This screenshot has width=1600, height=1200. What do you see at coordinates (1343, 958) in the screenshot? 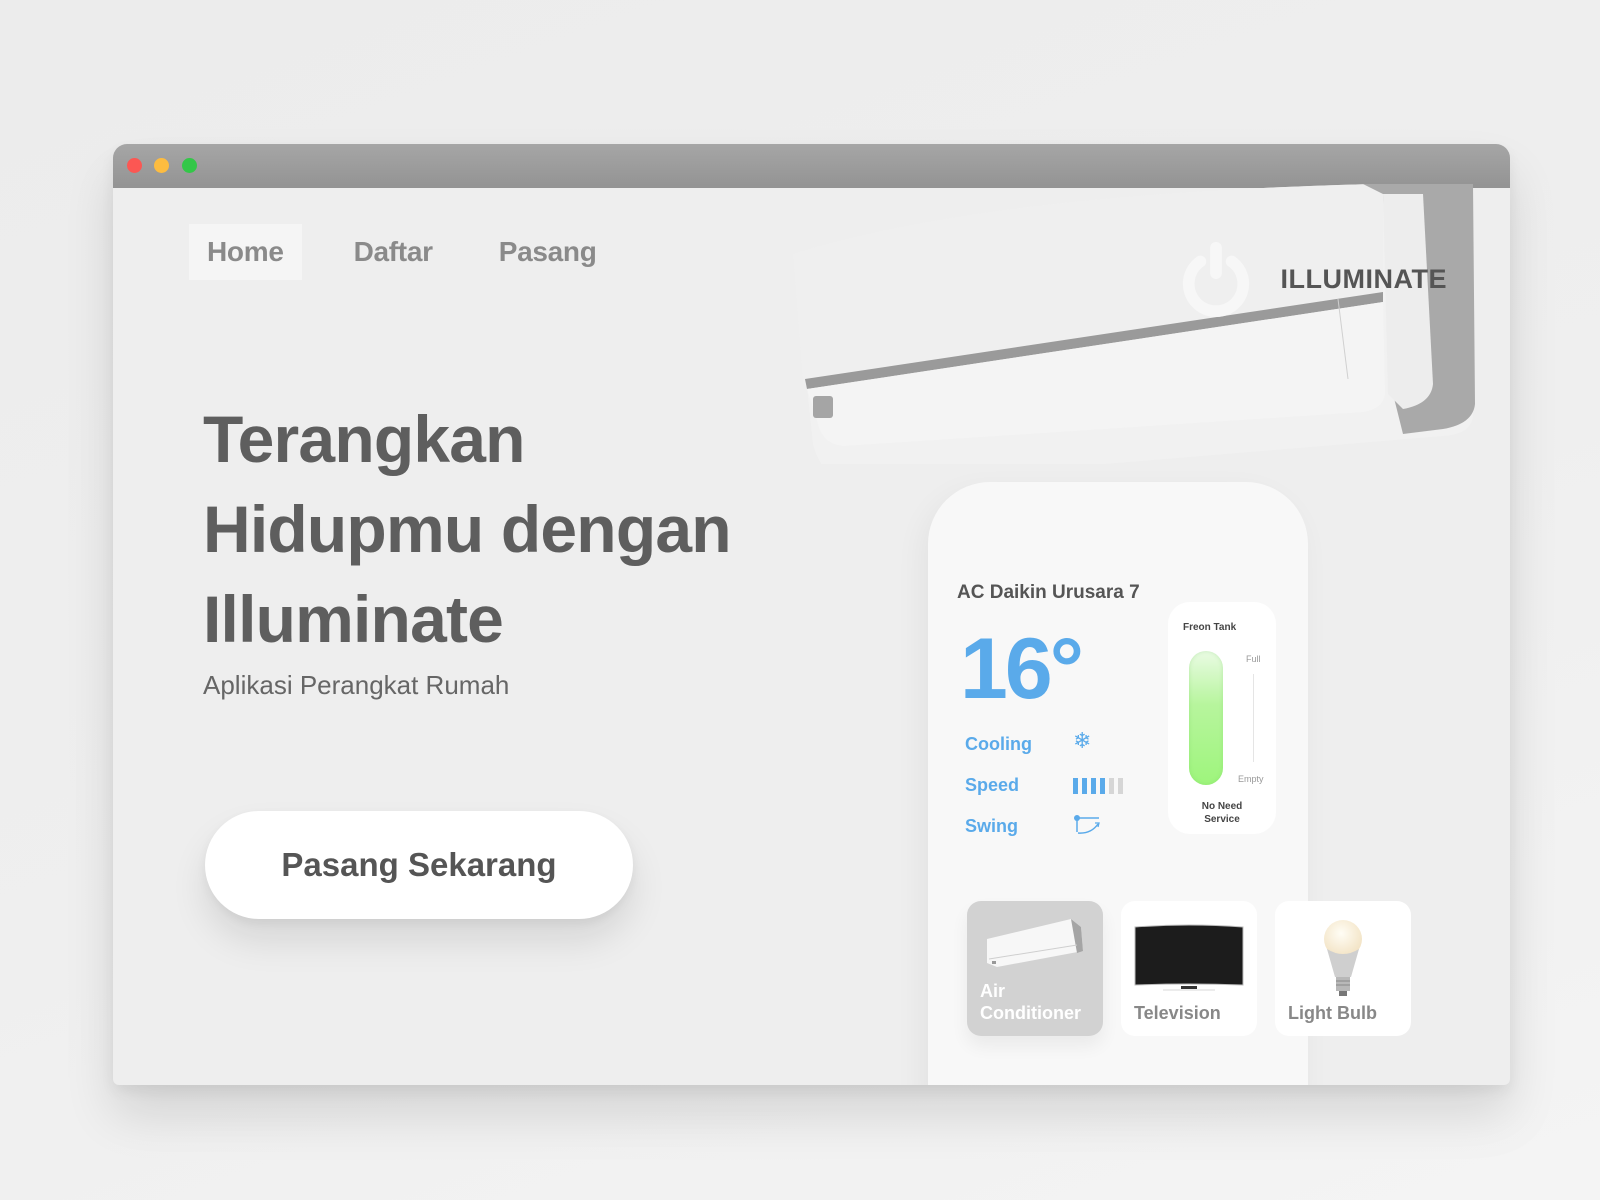
I see `light-bulb-icon` at bounding box center [1343, 958].